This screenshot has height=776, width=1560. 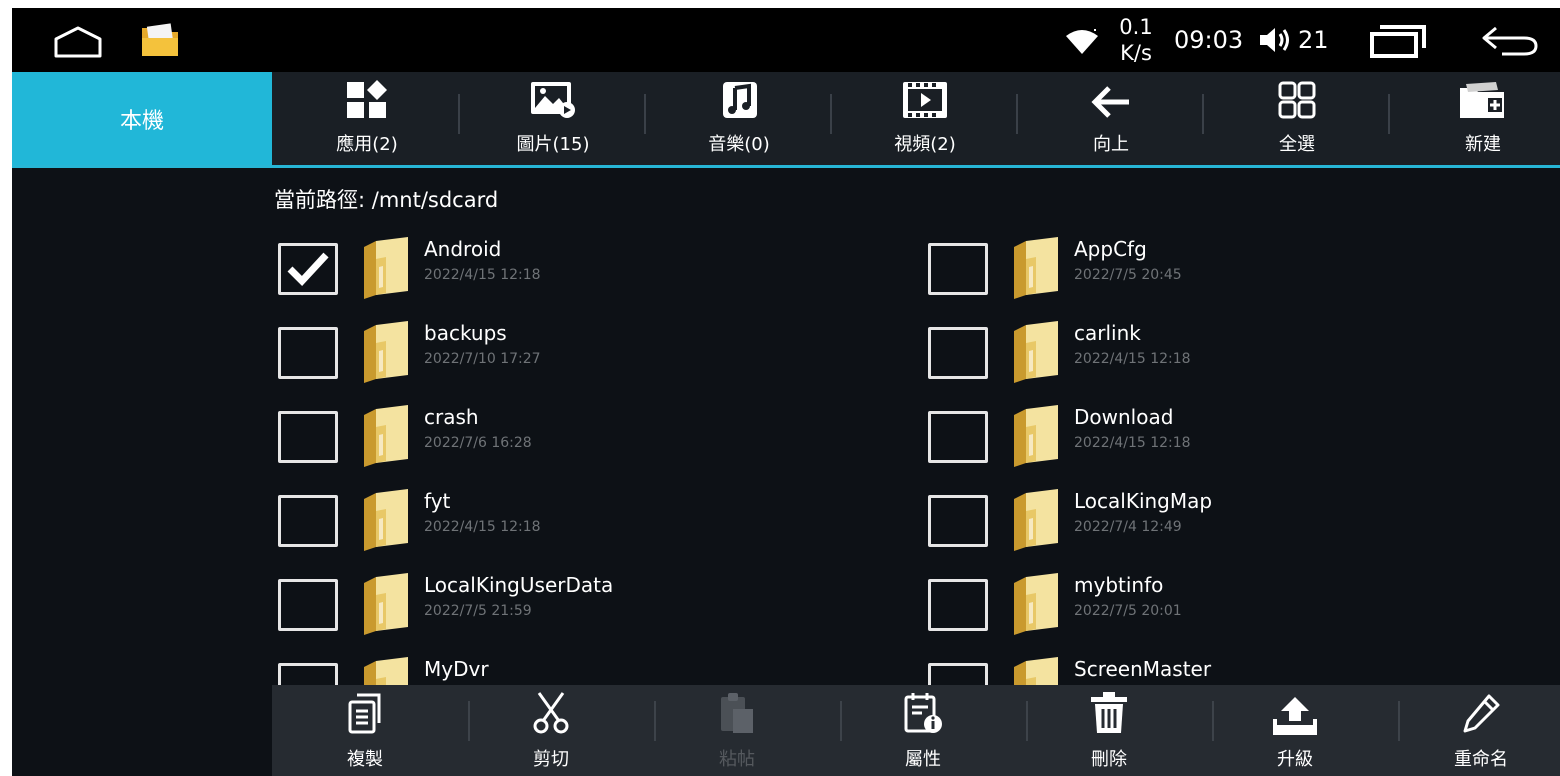 What do you see at coordinates (1238, 447) in the screenshot?
I see `file-row-download: Download 2022/4/15 12:18` at bounding box center [1238, 447].